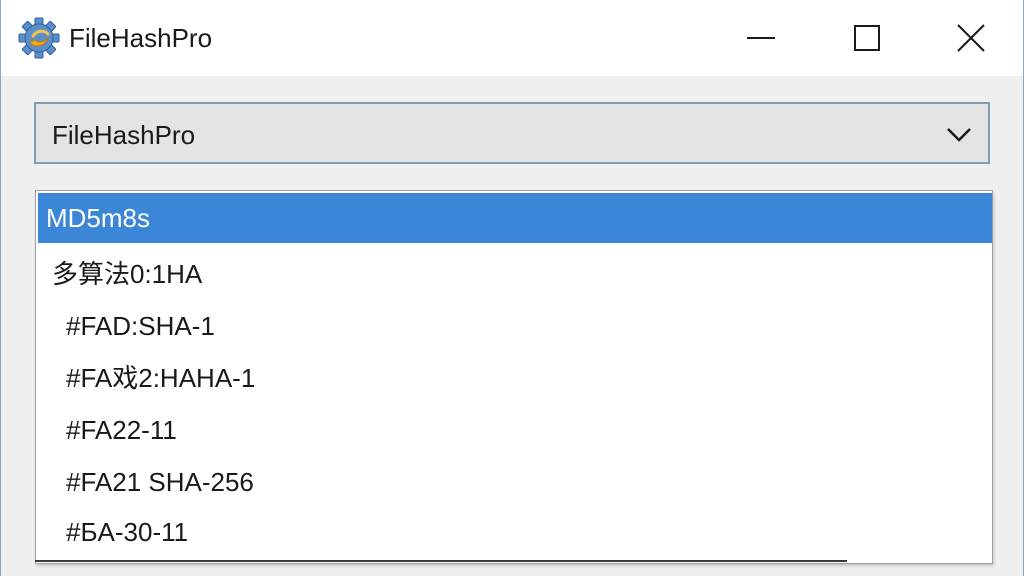  Describe the element at coordinates (515, 482) in the screenshot. I see `list-item-sha256: #FA21 SHA-256` at that location.